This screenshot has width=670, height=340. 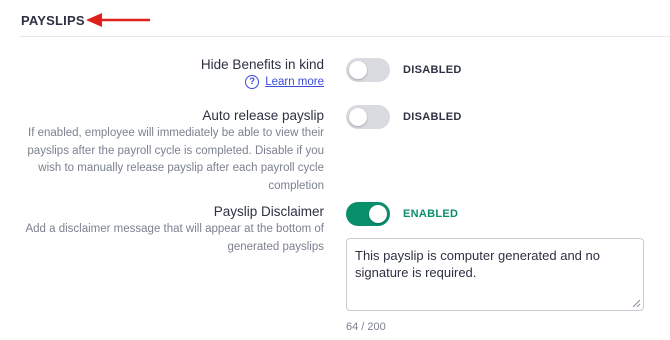 I want to click on auto-release-title: Auto release payslip, so click(x=263, y=115).